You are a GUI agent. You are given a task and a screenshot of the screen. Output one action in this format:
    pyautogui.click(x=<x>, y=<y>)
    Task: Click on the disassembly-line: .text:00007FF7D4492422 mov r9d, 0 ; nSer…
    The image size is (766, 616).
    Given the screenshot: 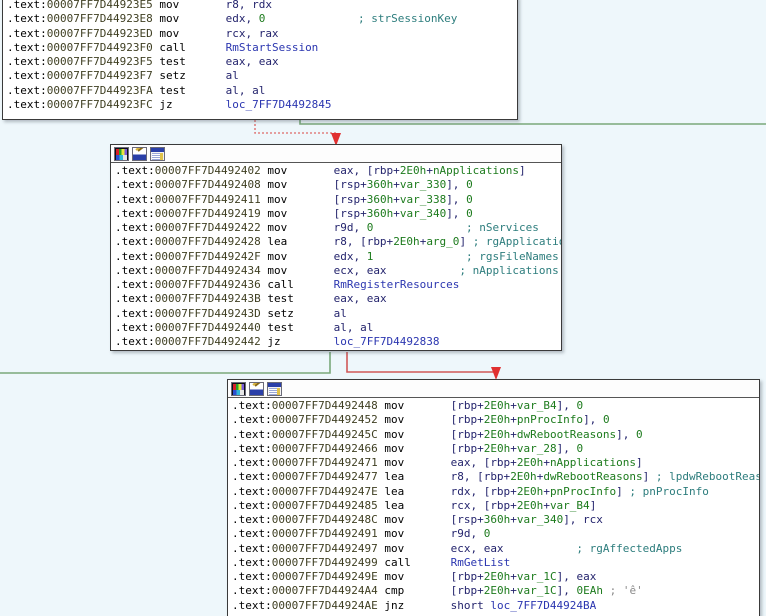 What is the action you would take?
    pyautogui.click(x=336, y=228)
    